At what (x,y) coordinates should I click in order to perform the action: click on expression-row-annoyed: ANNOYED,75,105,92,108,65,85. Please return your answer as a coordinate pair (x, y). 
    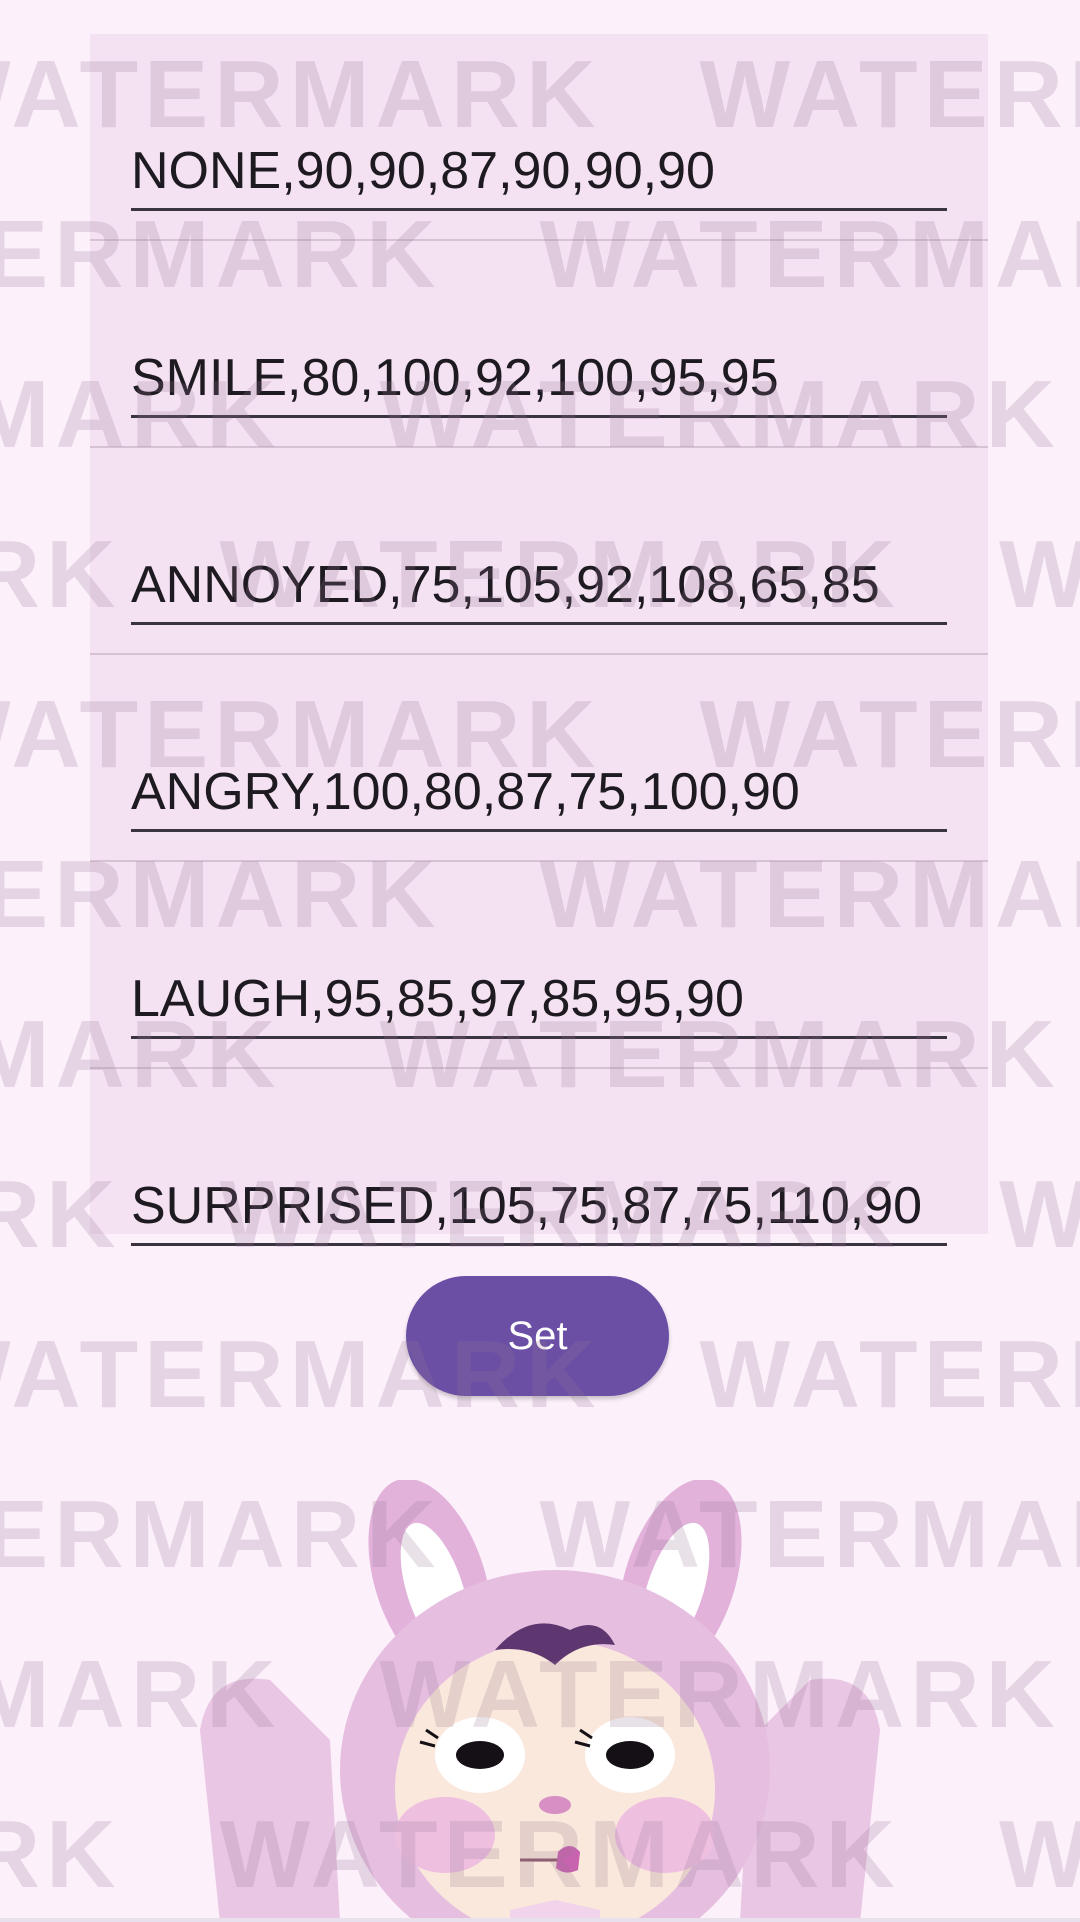
    Looking at the image, I should click on (539, 551).